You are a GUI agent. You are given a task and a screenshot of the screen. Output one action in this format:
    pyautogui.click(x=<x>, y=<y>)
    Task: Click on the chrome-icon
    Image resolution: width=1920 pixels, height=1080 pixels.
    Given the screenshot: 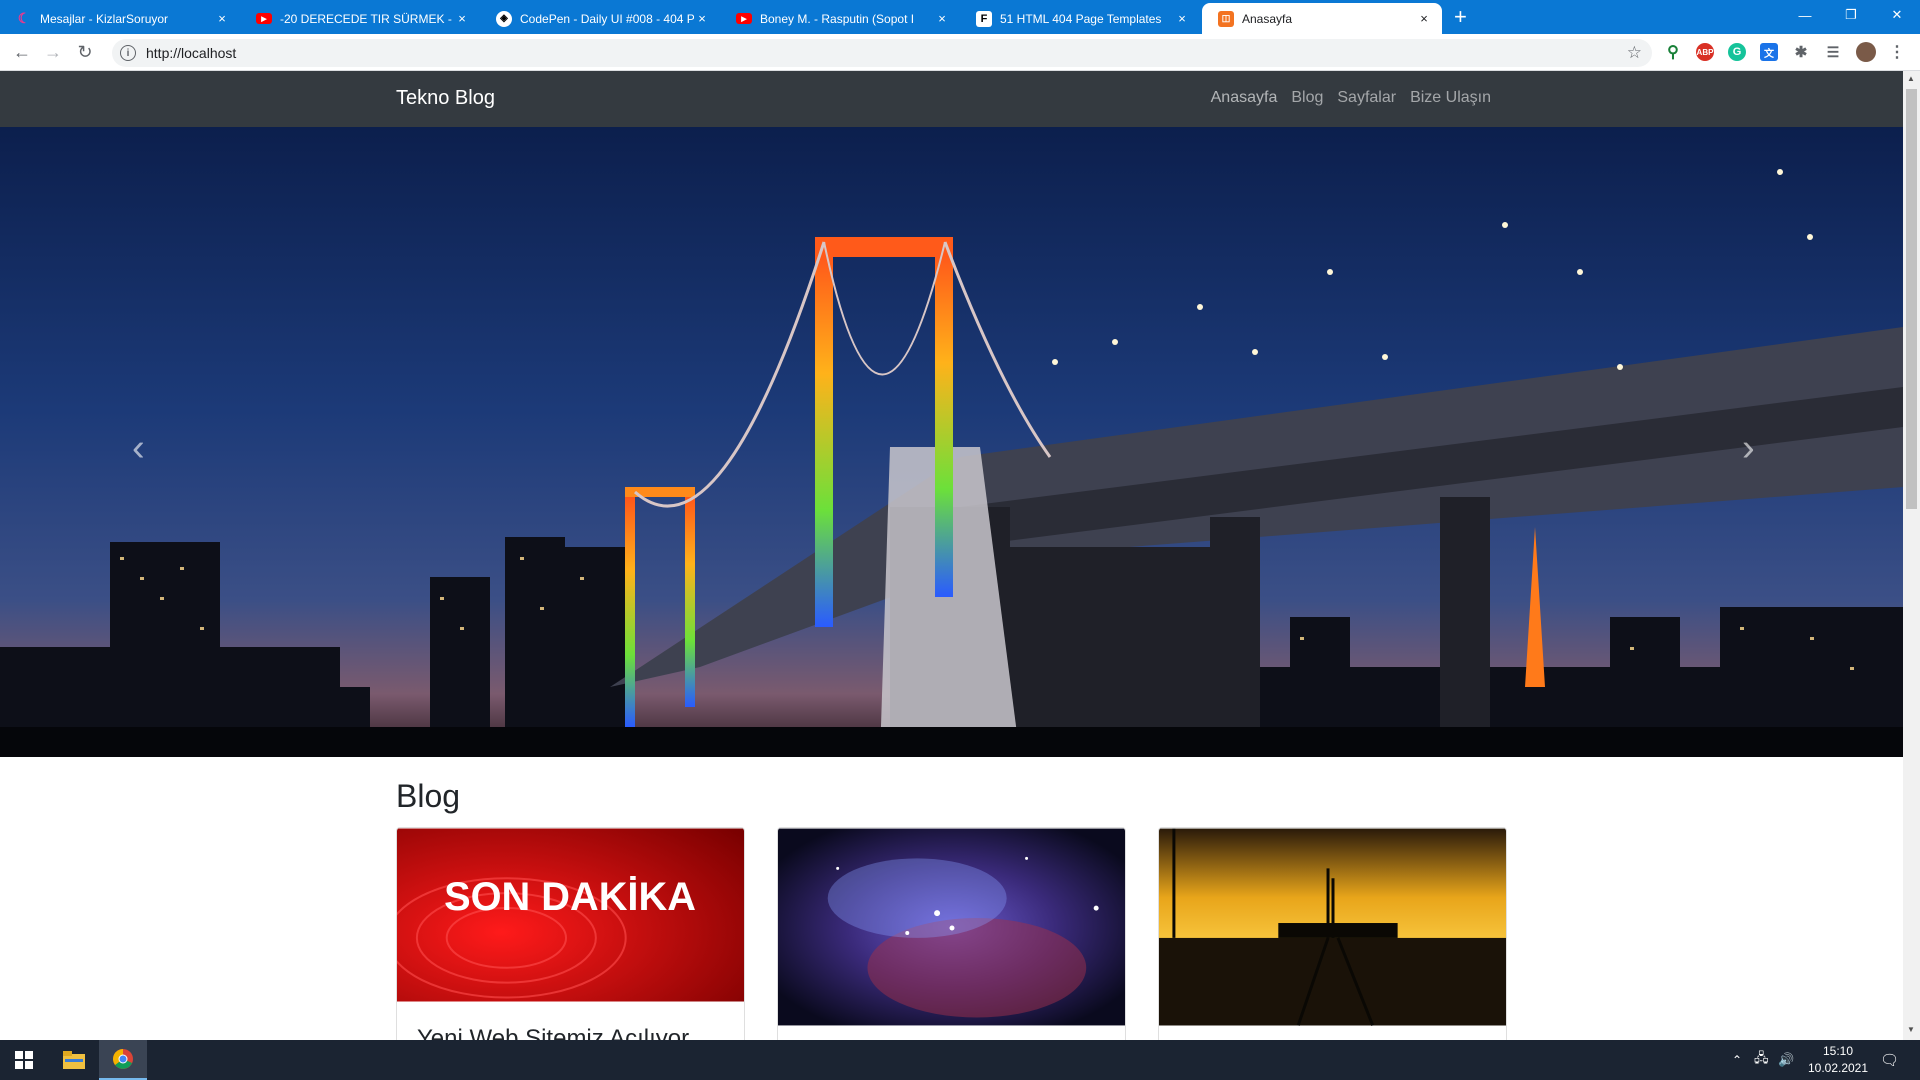 What is the action you would take?
    pyautogui.click(x=123, y=1059)
    